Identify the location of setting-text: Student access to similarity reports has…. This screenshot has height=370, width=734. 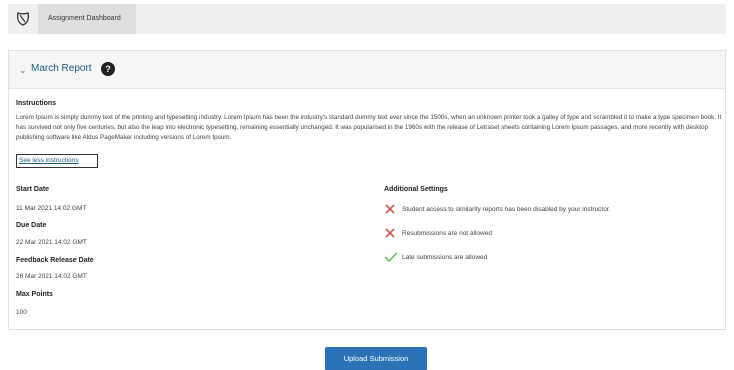
(506, 209).